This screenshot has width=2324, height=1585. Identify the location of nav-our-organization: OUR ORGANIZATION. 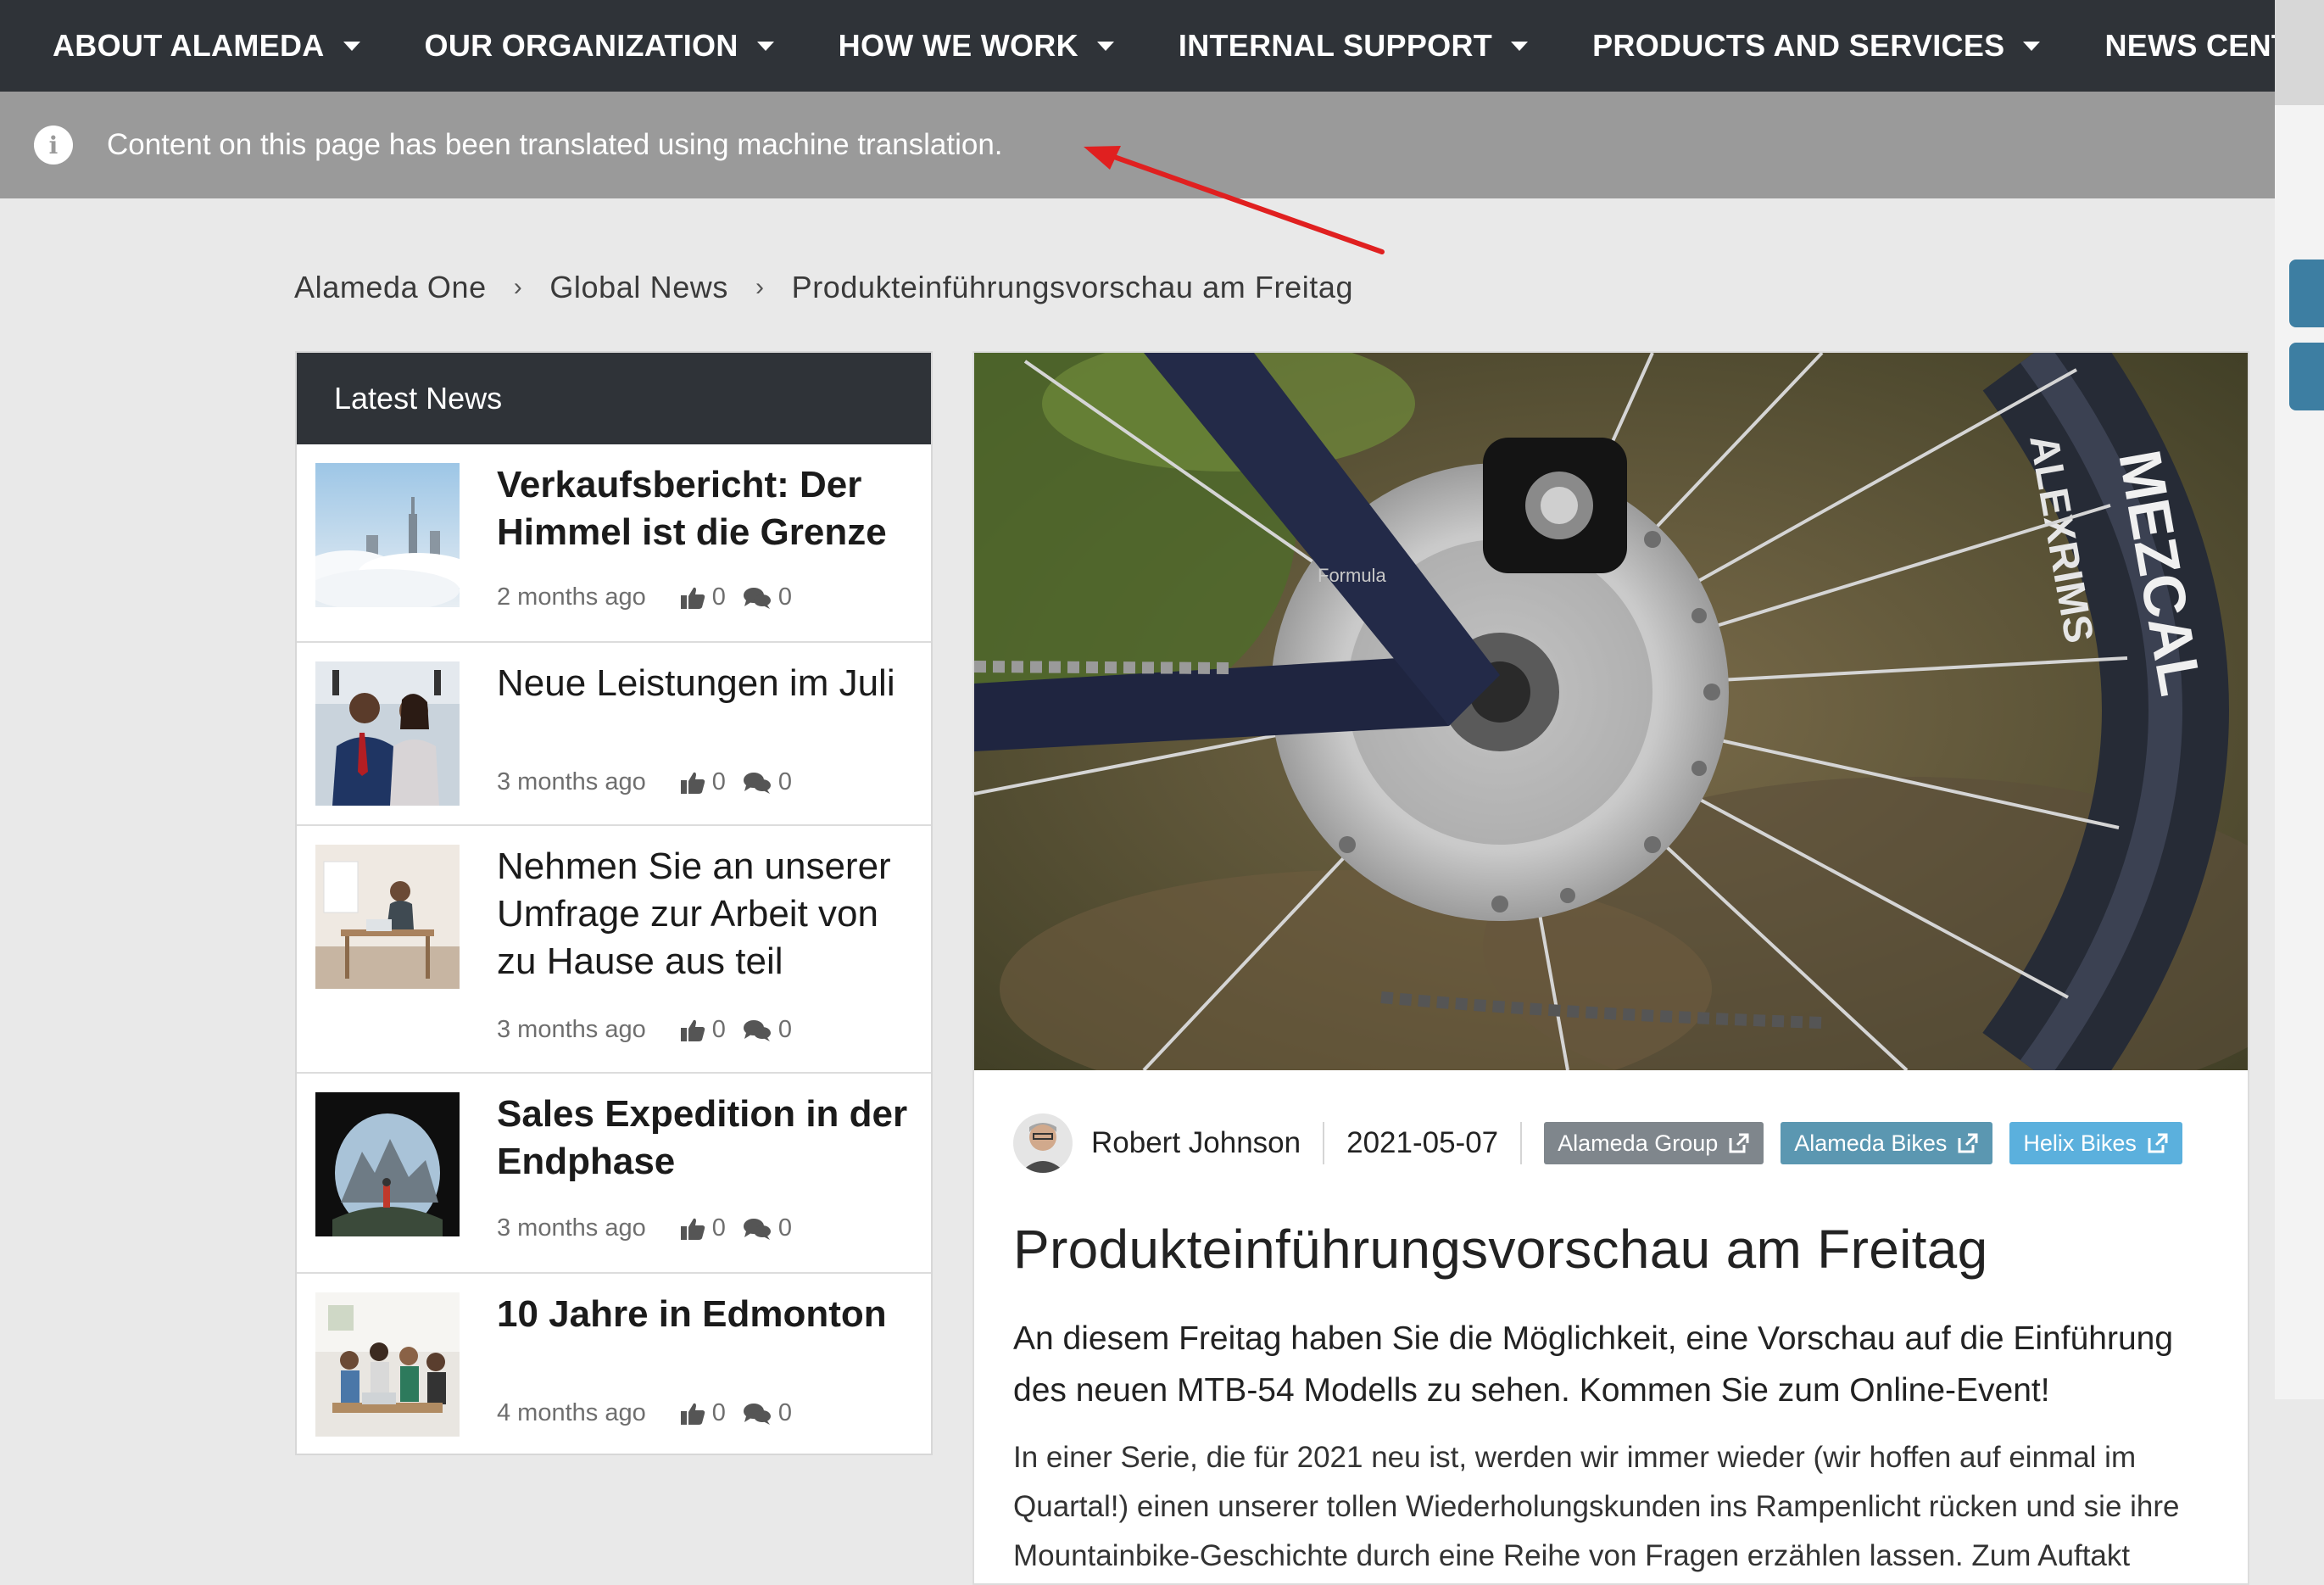
(600, 46).